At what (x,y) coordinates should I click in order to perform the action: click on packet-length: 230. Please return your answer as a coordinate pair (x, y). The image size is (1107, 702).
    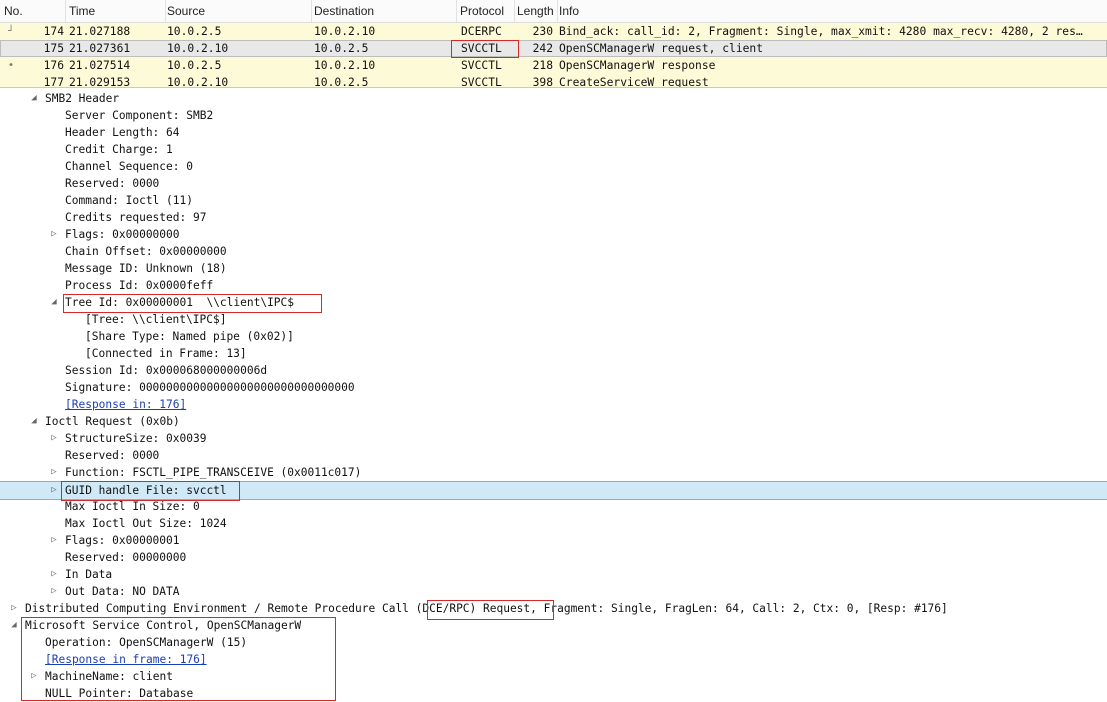
    Looking at the image, I should click on (542, 31).